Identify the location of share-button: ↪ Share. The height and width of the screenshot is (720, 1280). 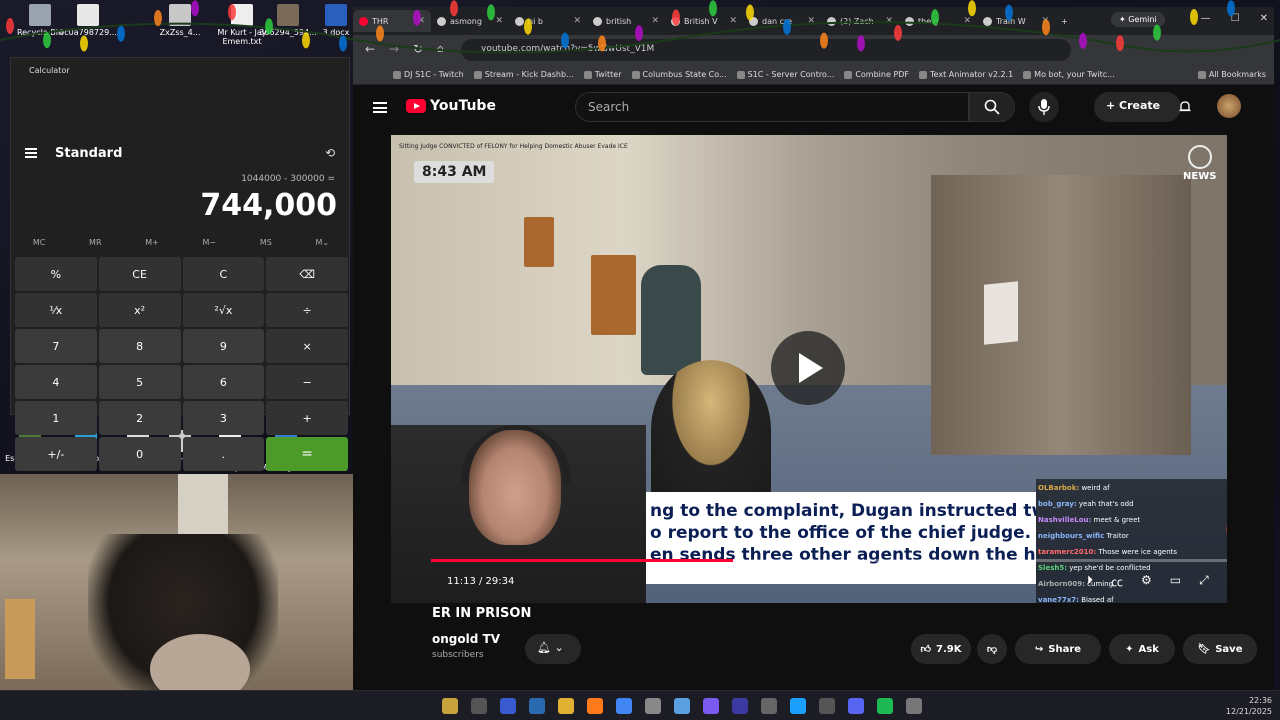
(1058, 649).